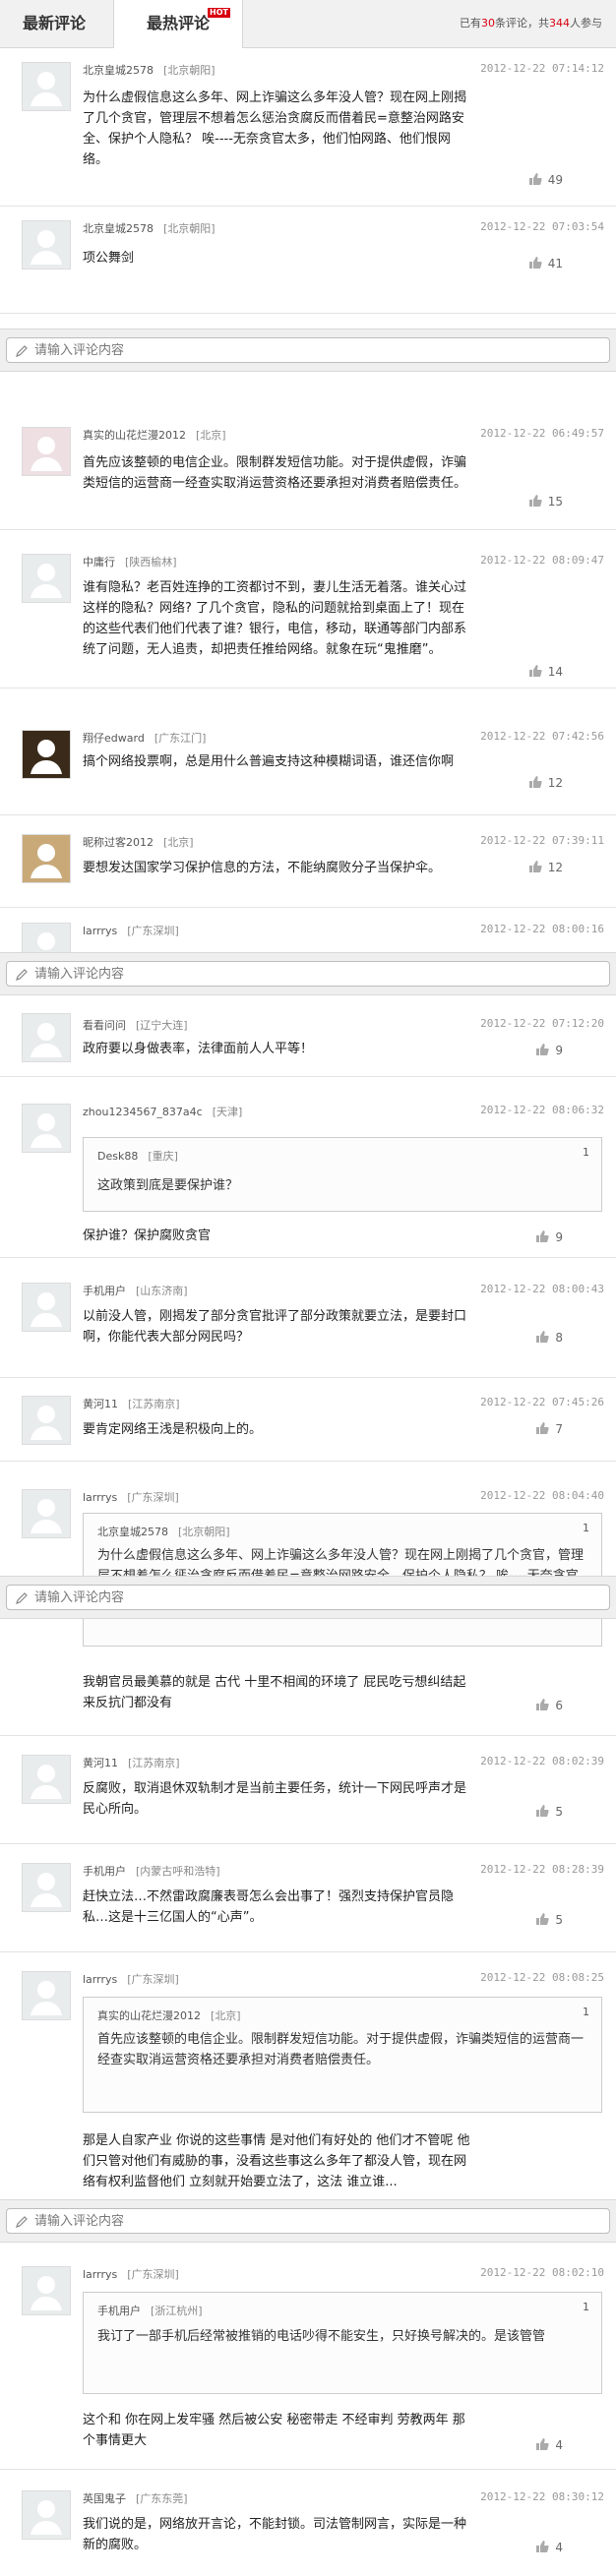 The height and width of the screenshot is (2576, 616). Describe the element at coordinates (118, 842) in the screenshot. I see `comment-username: 昵称过客2012` at that location.